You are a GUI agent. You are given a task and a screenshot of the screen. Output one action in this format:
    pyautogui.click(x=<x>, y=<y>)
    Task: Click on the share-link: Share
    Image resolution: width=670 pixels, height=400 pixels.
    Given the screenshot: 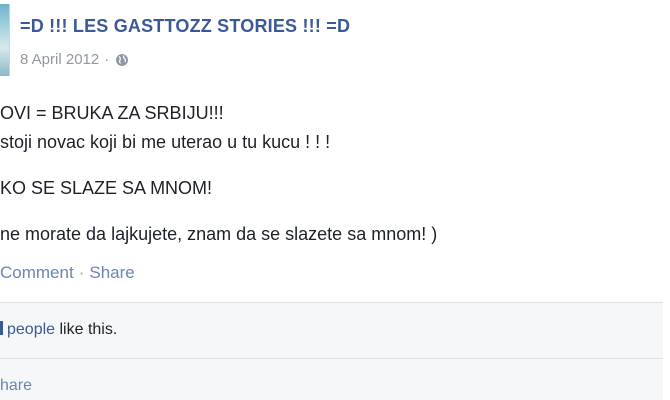 What is the action you would take?
    pyautogui.click(x=111, y=272)
    